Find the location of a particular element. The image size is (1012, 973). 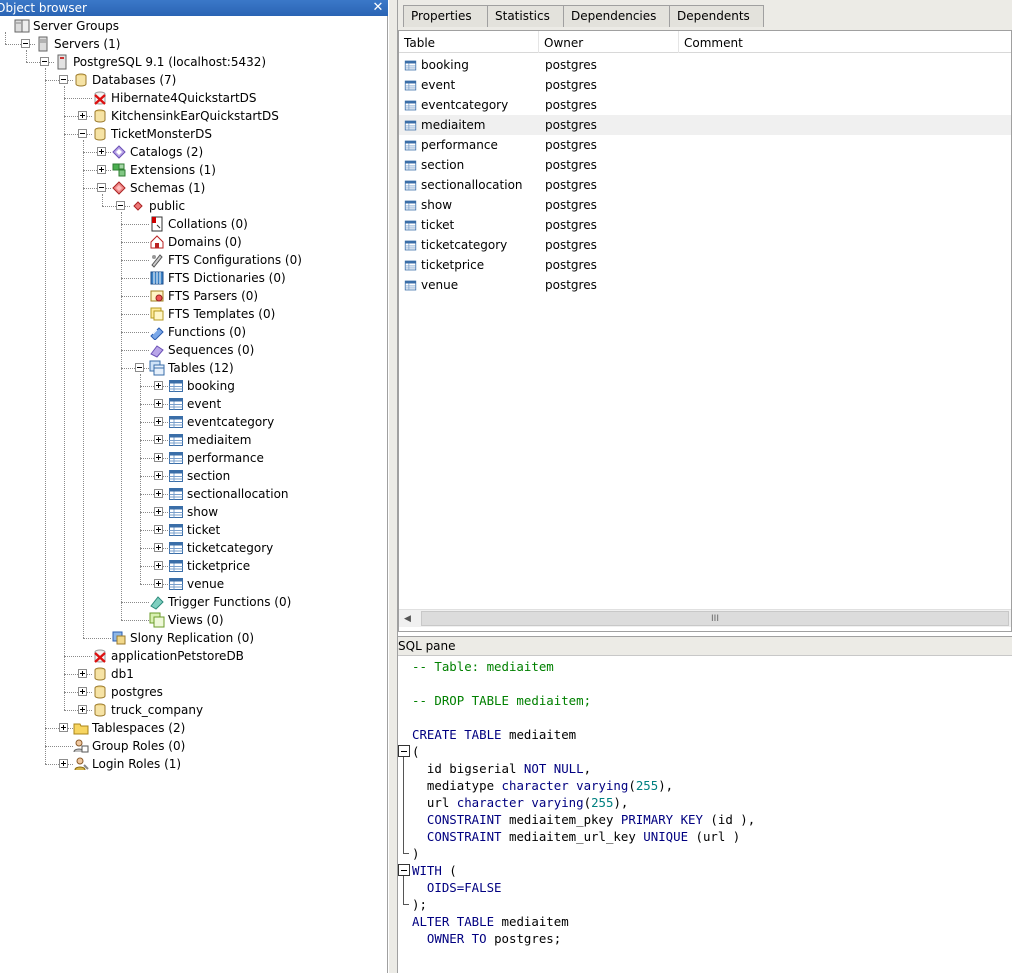

list-row: ticketcategory postgres is located at coordinates (705, 245).